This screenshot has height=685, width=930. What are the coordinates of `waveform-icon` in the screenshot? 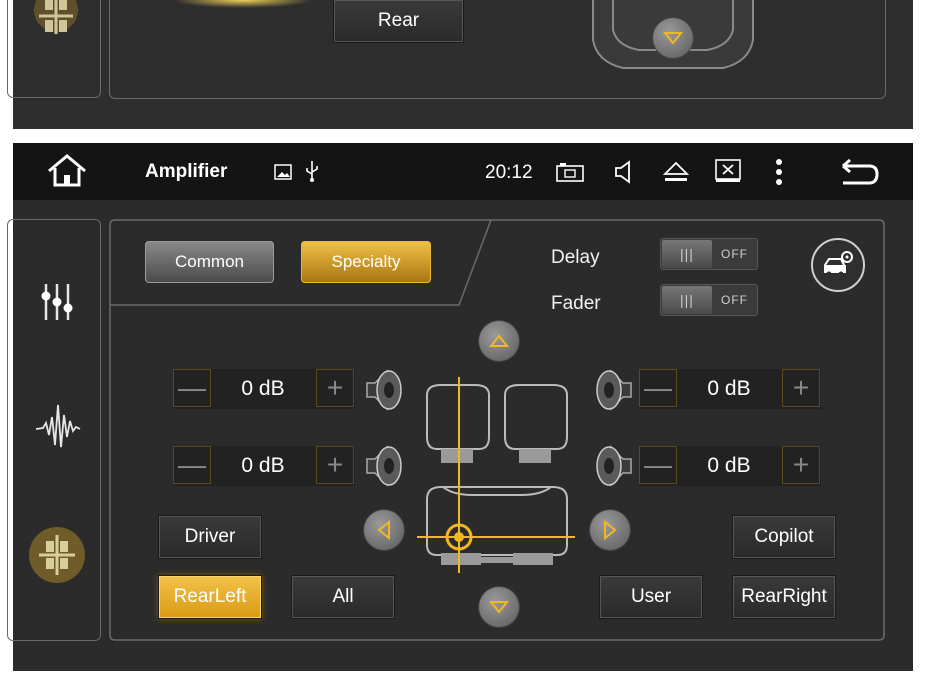 It's located at (58, 428).